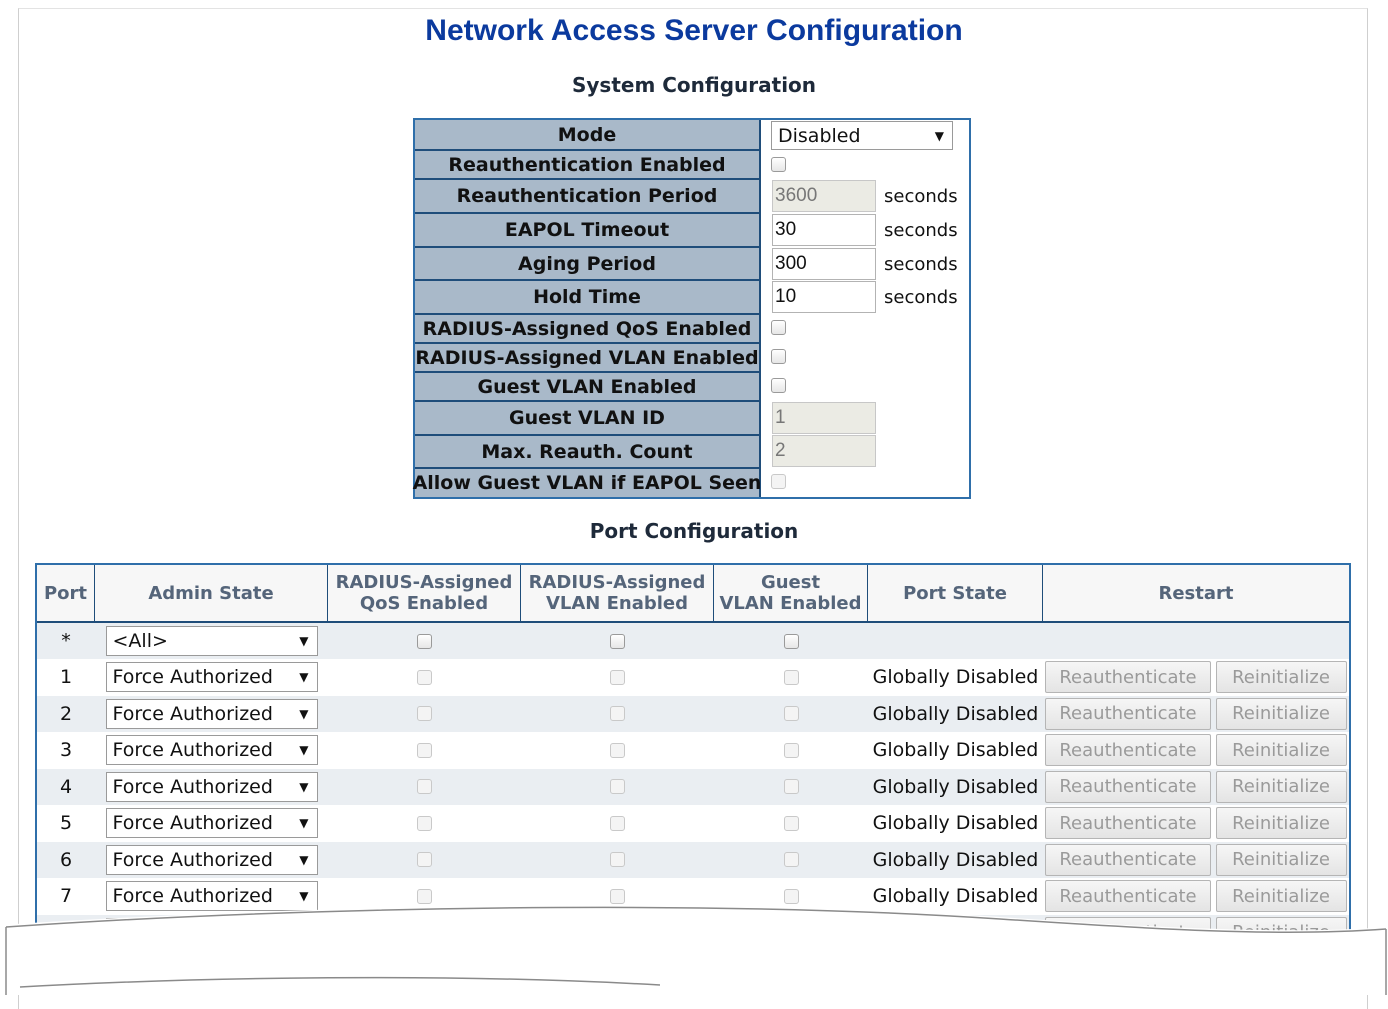  What do you see at coordinates (824, 297) in the screenshot?
I see `hold-time-input: 10` at bounding box center [824, 297].